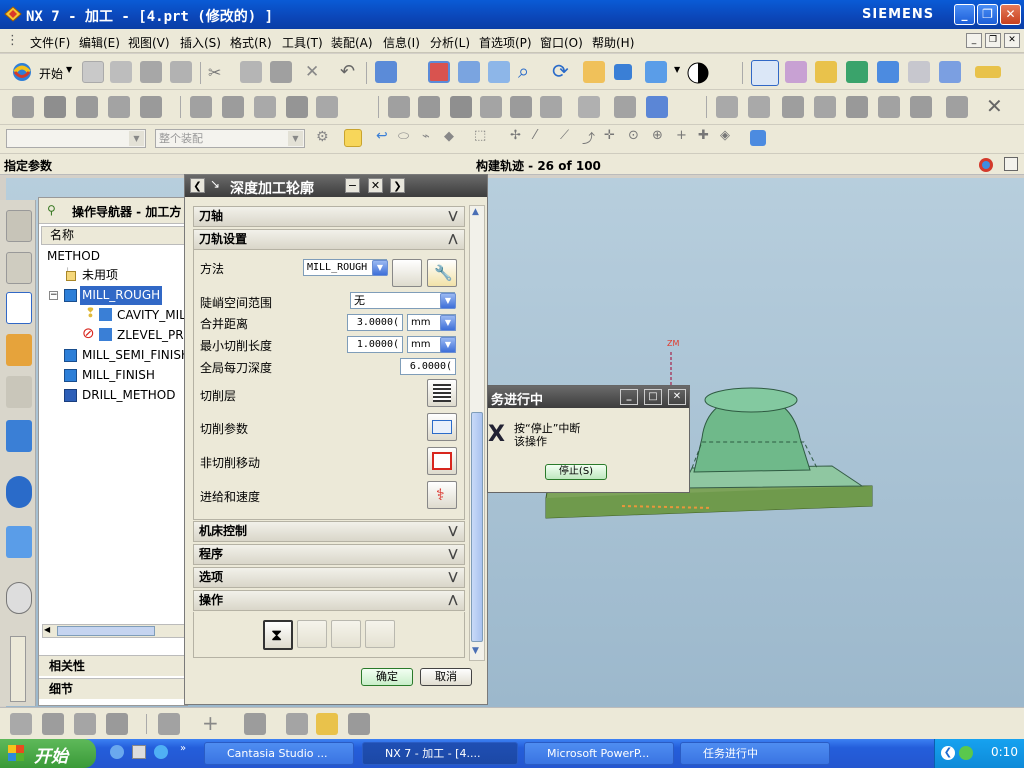 Image resolution: width=1024 pixels, height=768 pixels. Describe the element at coordinates (100, 275) in the screenshot. I see `tree-item-unused: 未用项` at that location.